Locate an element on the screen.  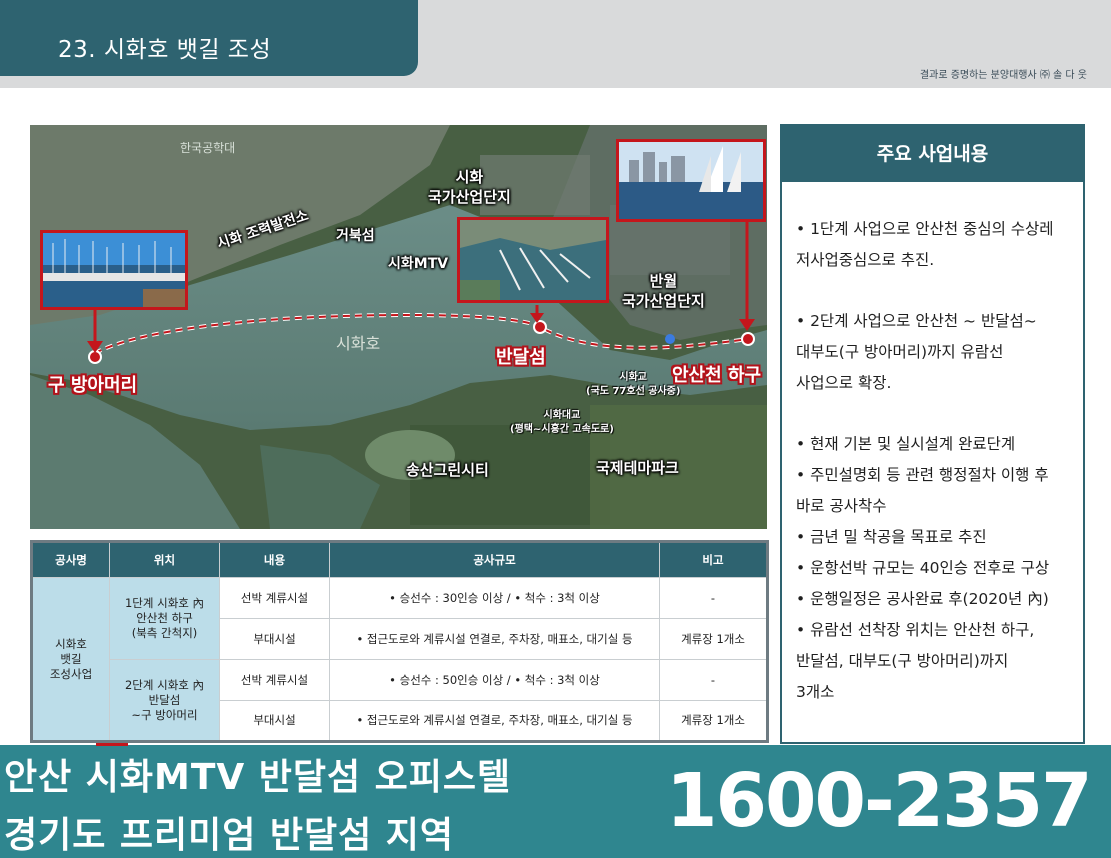
panel-item: • 현재 기본 및 실시설계 완료단계 is located at coordinates (906, 444).